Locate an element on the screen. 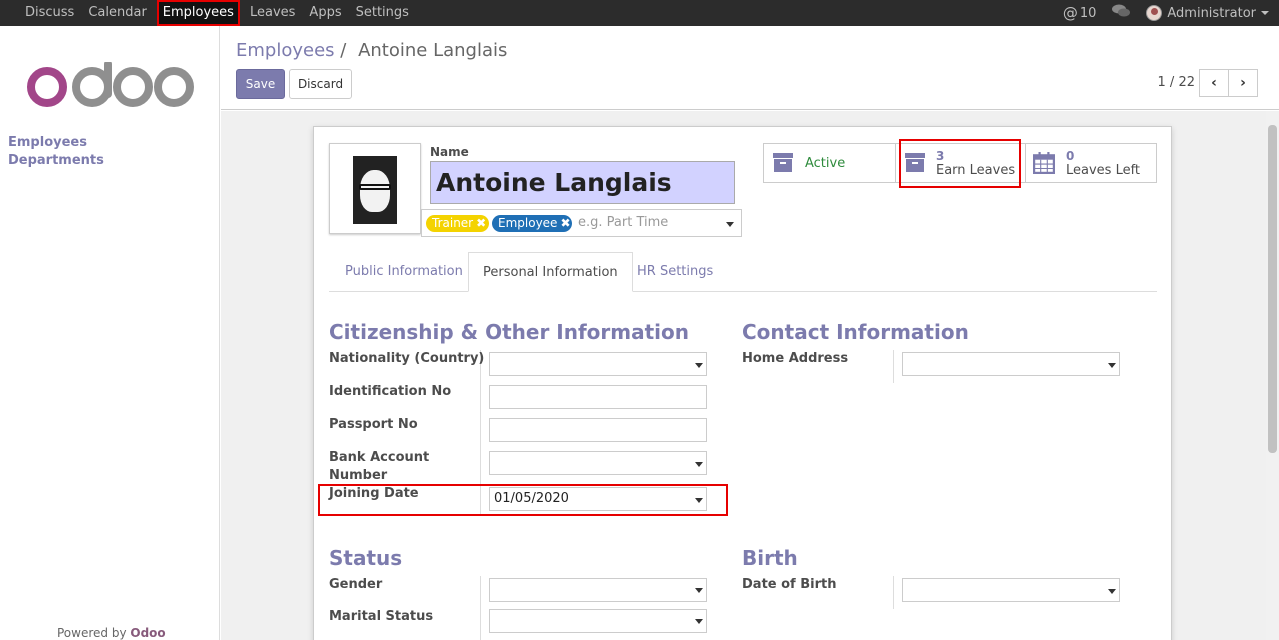 This screenshot has height=640, width=1279. chevron-right-icon: › is located at coordinates (1243, 83).